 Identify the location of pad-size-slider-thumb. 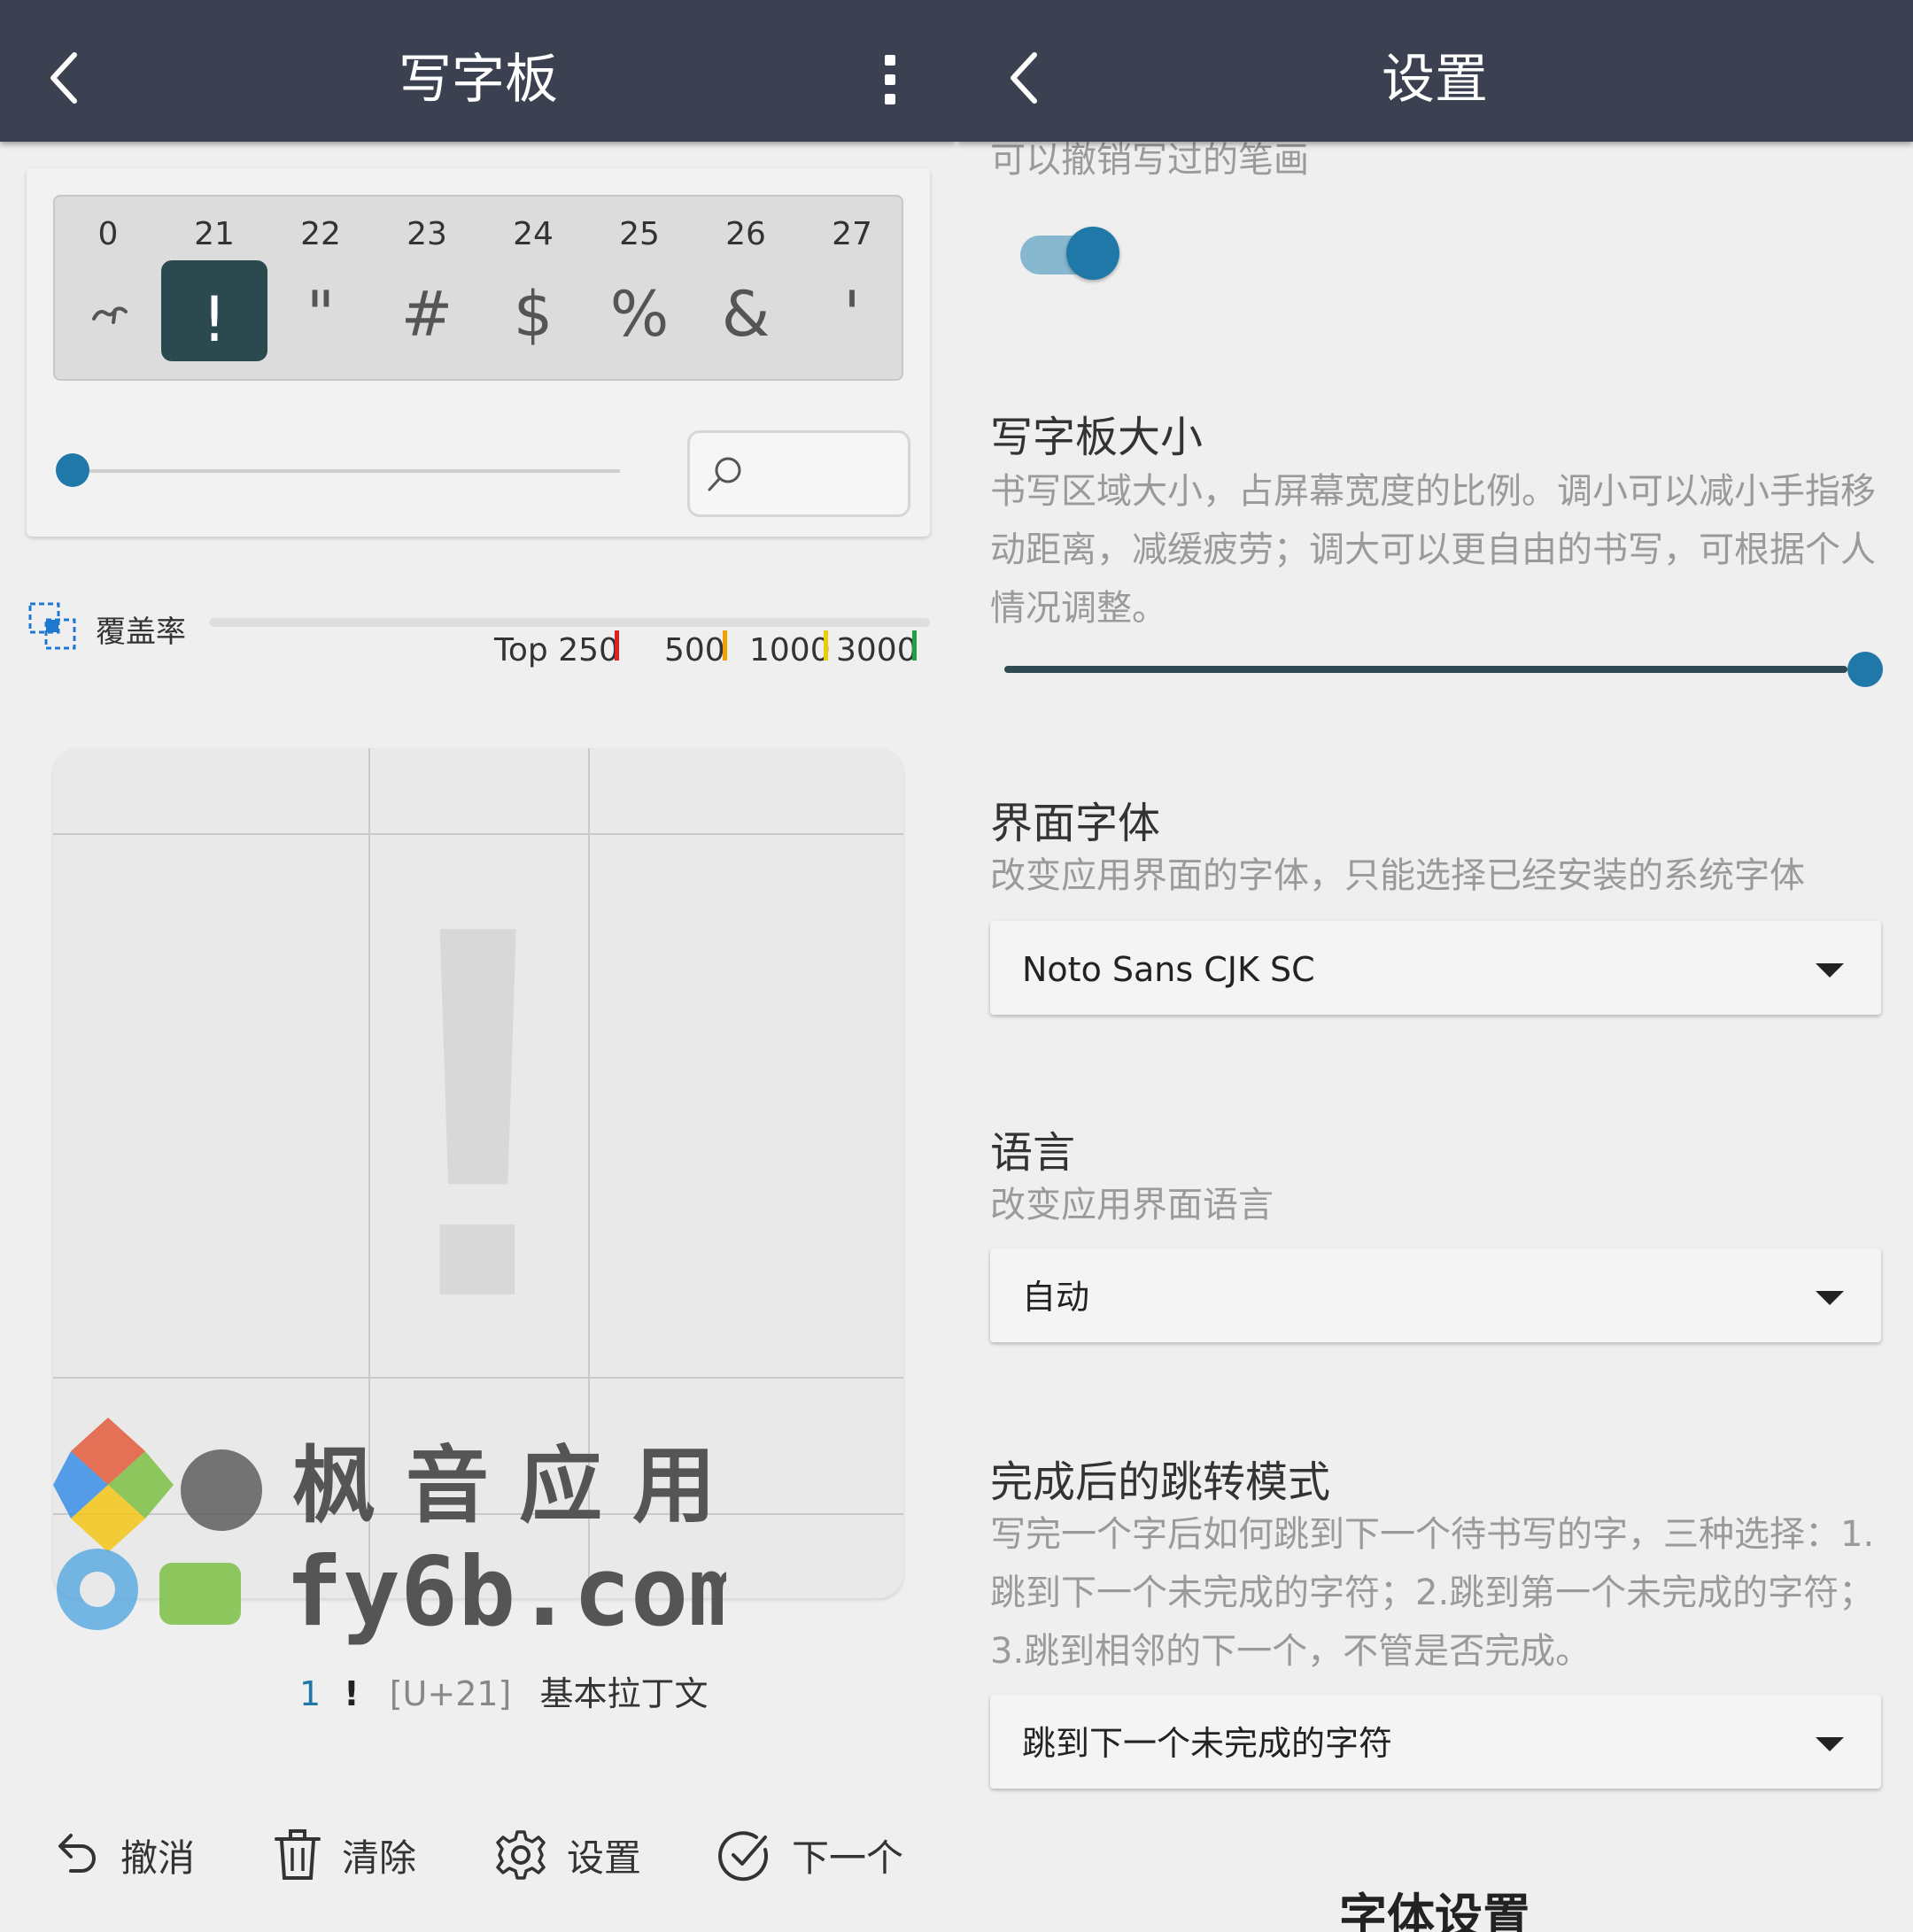
(1865, 669).